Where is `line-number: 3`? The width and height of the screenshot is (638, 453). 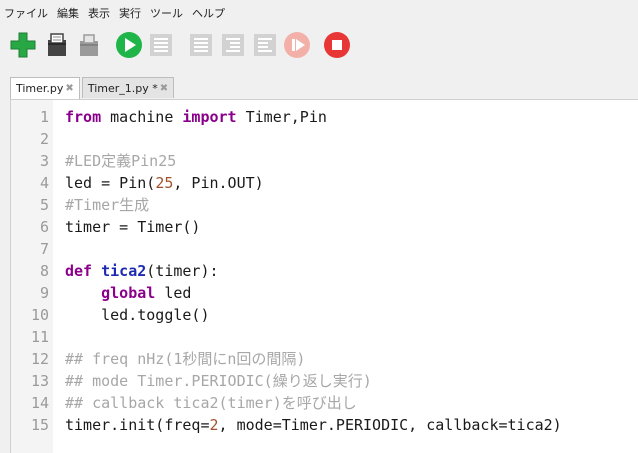
line-number: 3 is located at coordinates (44, 161).